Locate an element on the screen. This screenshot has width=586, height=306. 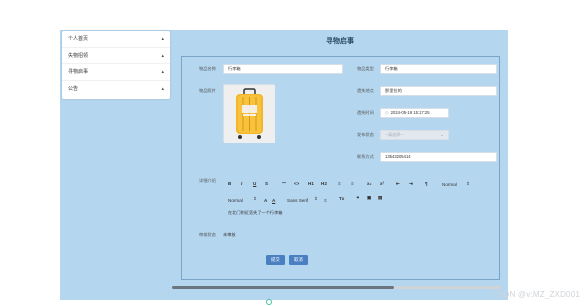
scrollbar-thumb is located at coordinates (283, 287).